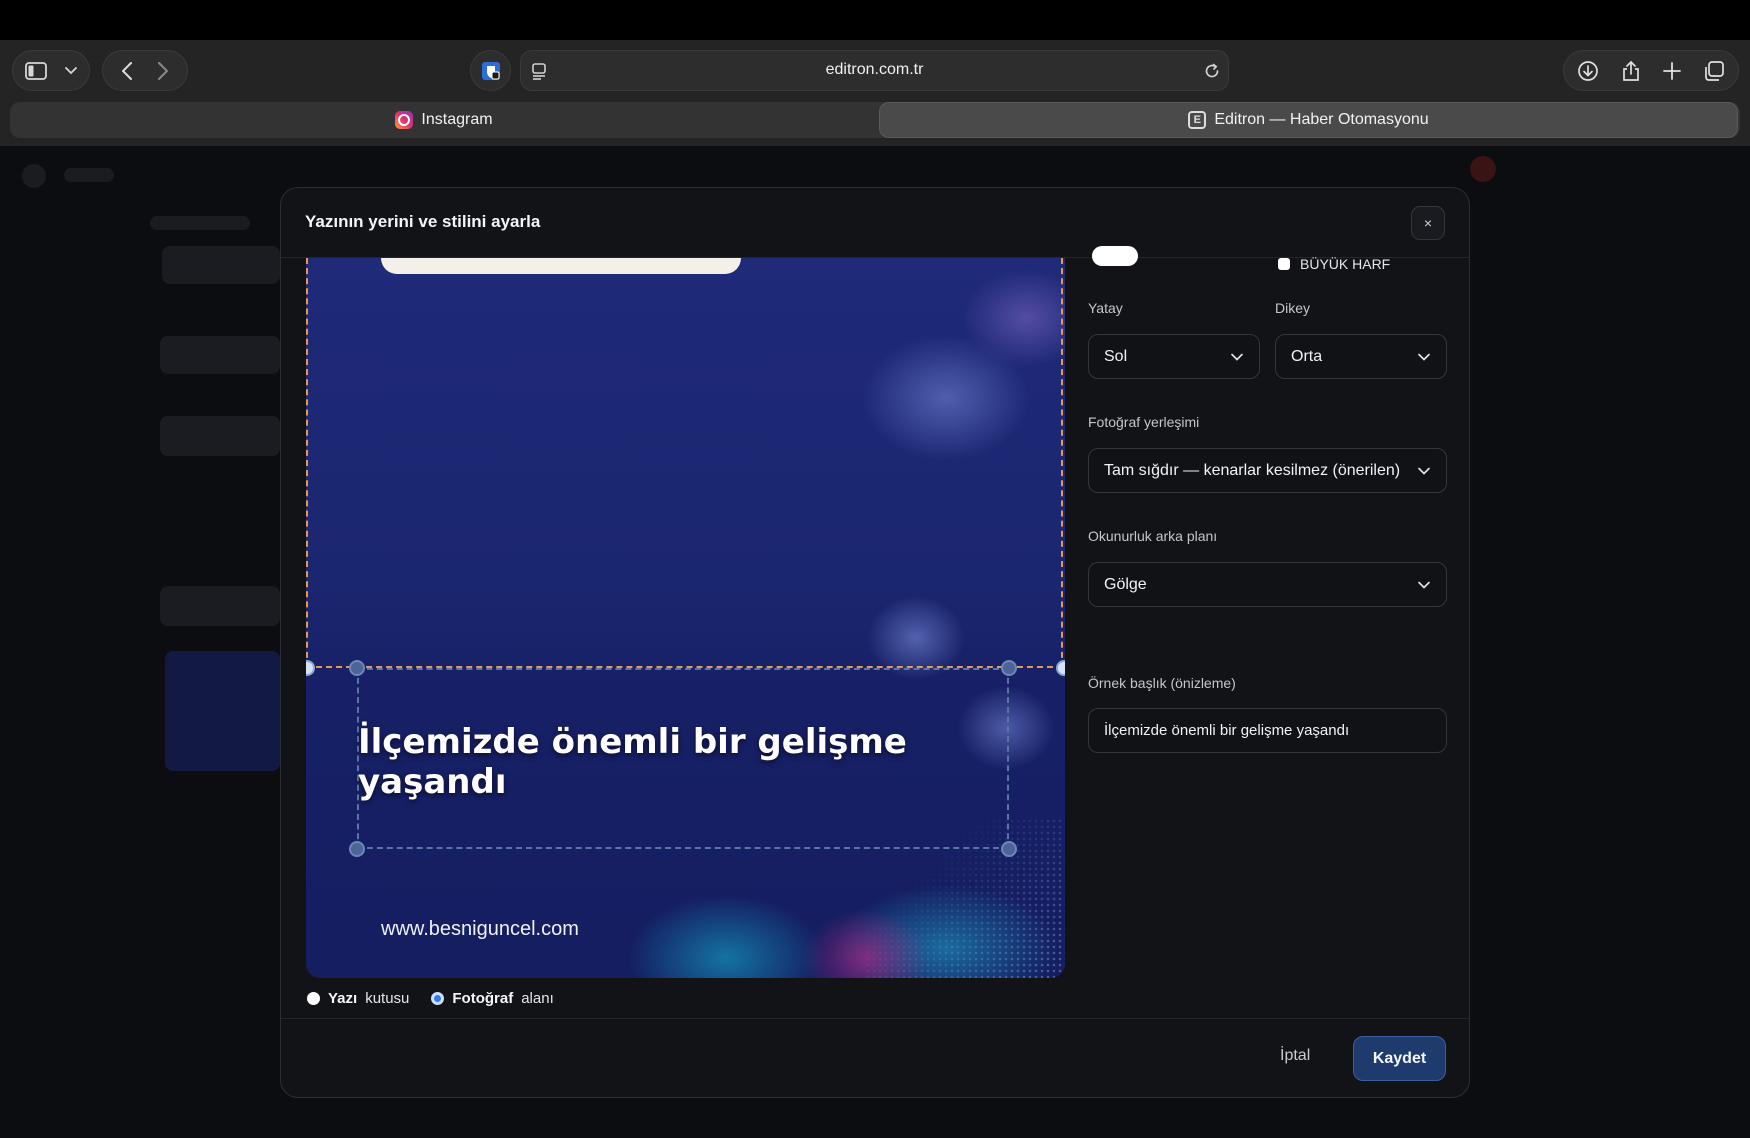 The width and height of the screenshot is (1750, 1138). I want to click on sidebar-icon, so click(36, 70).